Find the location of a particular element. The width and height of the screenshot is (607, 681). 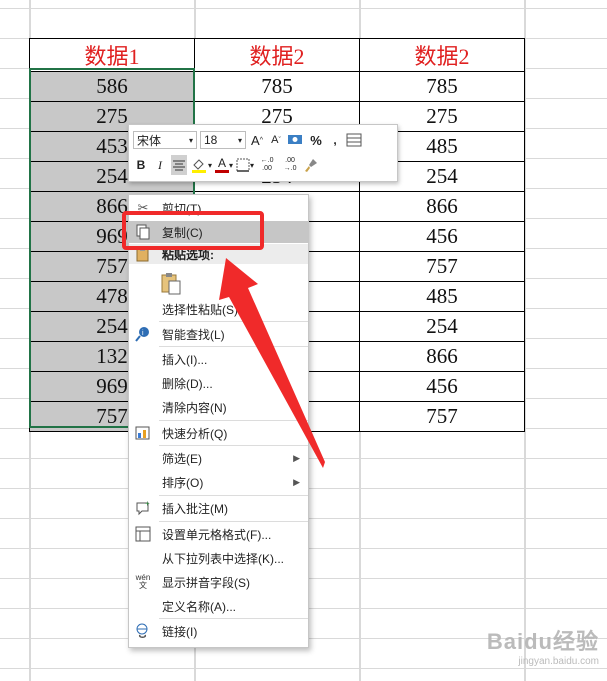

watermark: Baidu经验 jingyan.baidu.com is located at coordinates (543, 645).